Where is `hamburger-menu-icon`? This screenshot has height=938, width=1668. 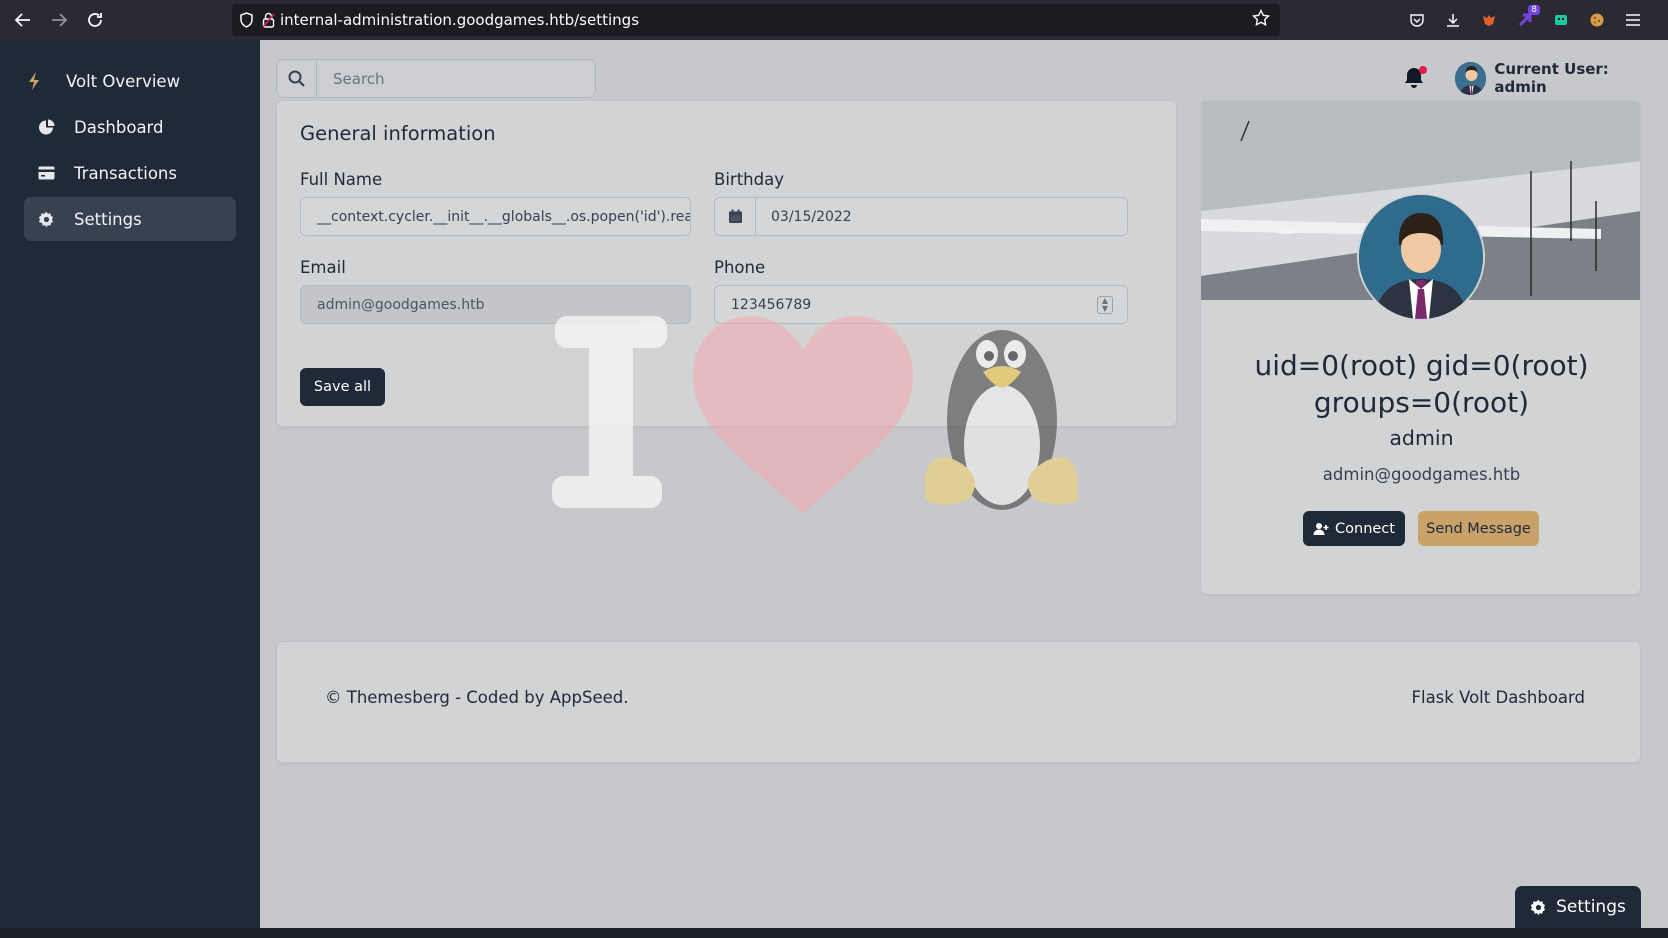
hamburger-menu-icon is located at coordinates (1633, 20).